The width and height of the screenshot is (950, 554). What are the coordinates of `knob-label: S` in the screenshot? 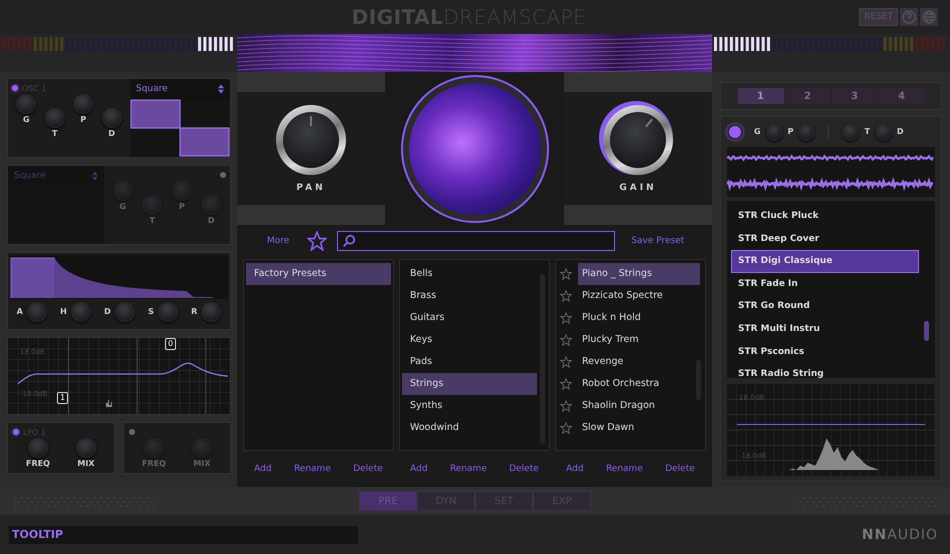 It's located at (151, 312).